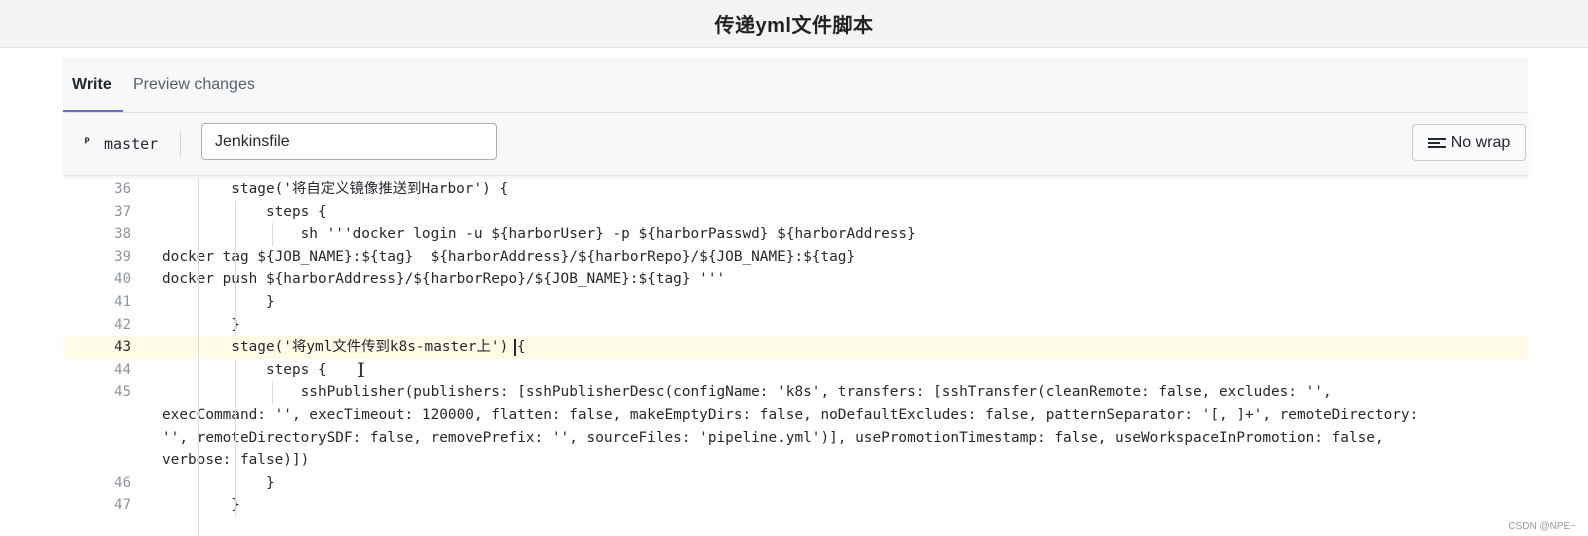 This screenshot has width=1588, height=536. Describe the element at coordinates (335, 189) in the screenshot. I see `line-code: stage('将自定义镜像推送到Harbor') {` at that location.